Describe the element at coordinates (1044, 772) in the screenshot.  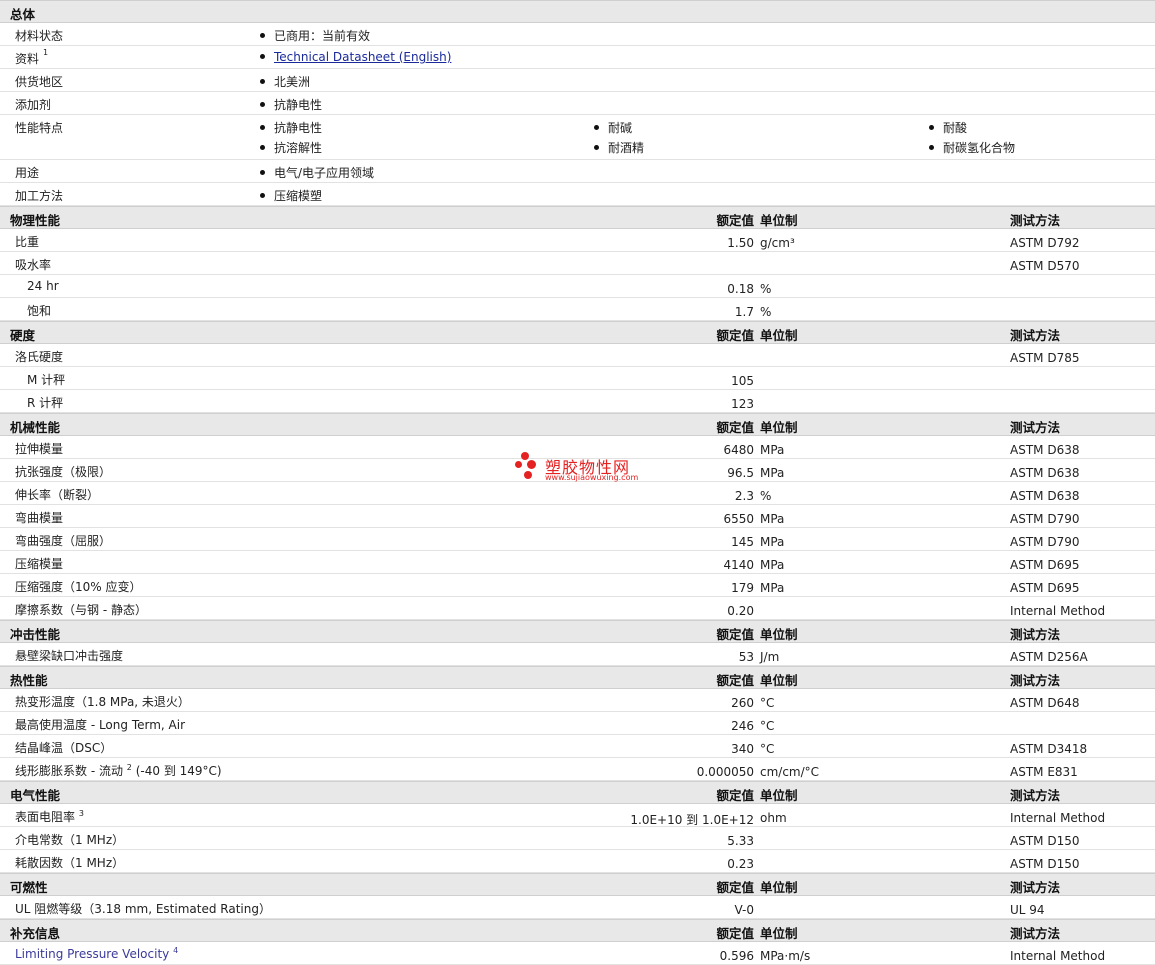
I see `test-method: ASTM E831` at that location.